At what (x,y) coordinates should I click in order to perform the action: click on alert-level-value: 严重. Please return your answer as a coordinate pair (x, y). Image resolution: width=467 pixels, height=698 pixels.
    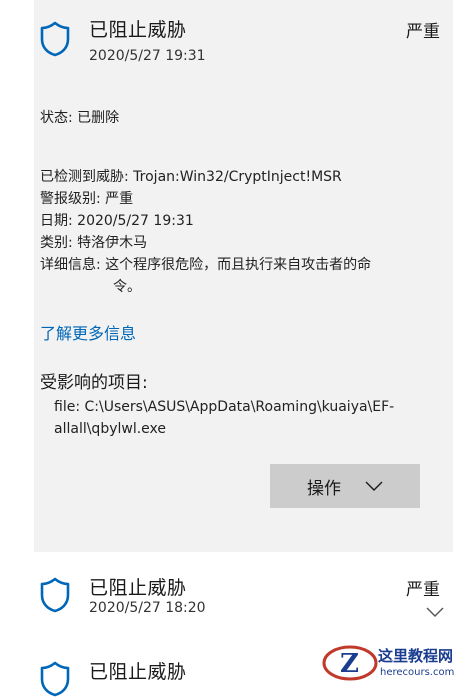
    Looking at the image, I should click on (119, 199).